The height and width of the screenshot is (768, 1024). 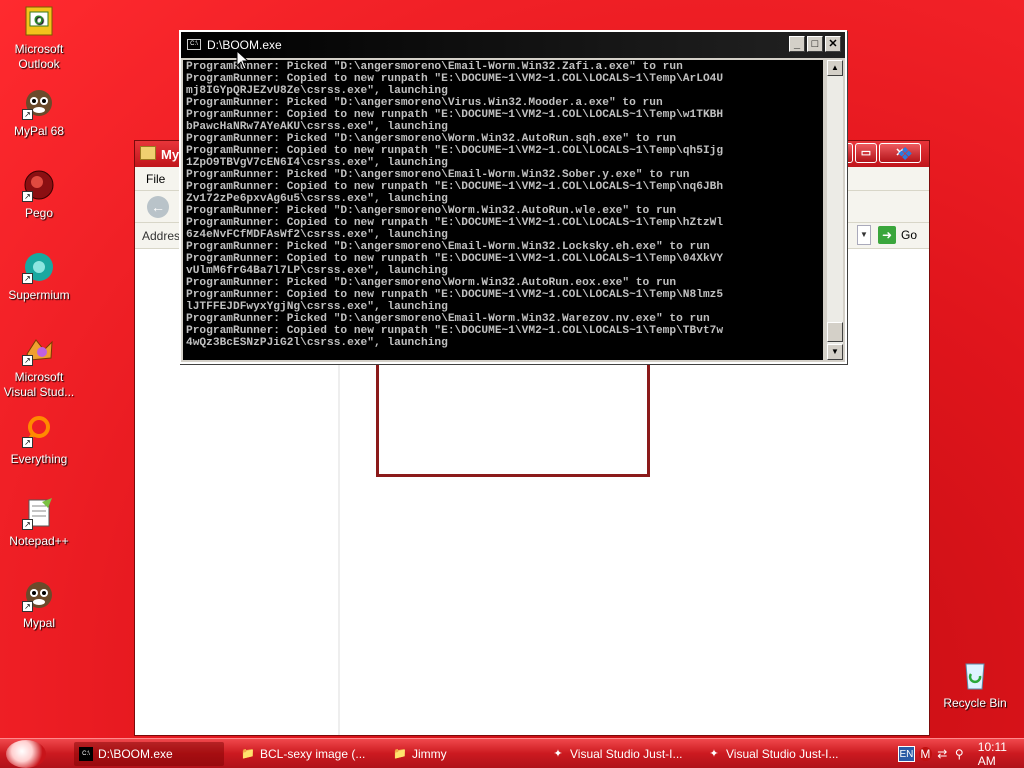 I want to click on desktop-icon-label: Pego, so click(x=39, y=213).